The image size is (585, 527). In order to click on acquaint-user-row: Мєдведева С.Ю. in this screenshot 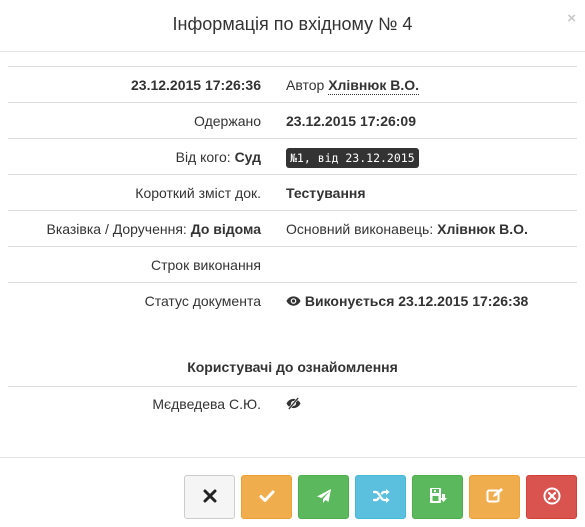, I will do `click(292, 404)`.